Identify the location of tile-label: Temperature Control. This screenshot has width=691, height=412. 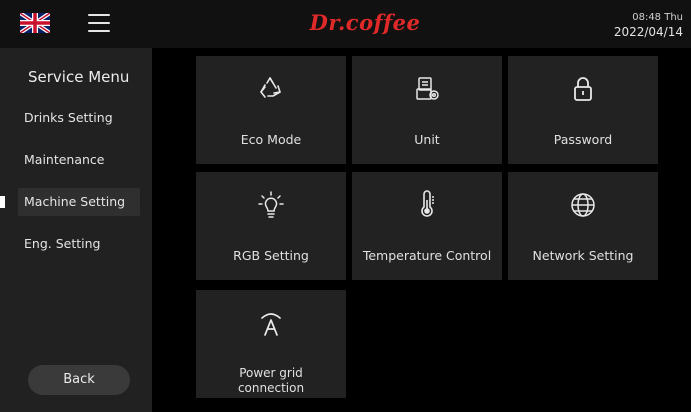
(427, 255).